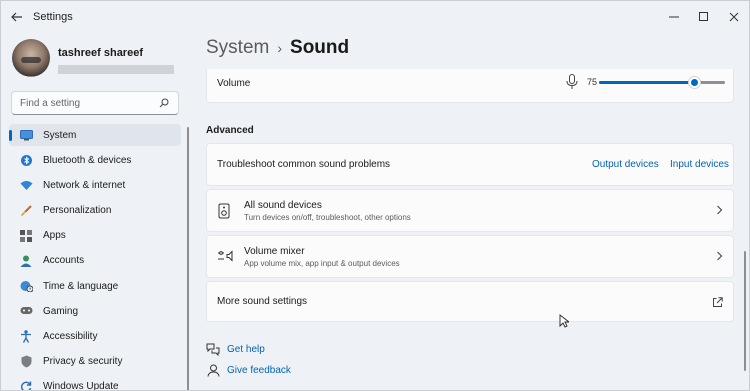  I want to click on monitor-icon, so click(26, 135).